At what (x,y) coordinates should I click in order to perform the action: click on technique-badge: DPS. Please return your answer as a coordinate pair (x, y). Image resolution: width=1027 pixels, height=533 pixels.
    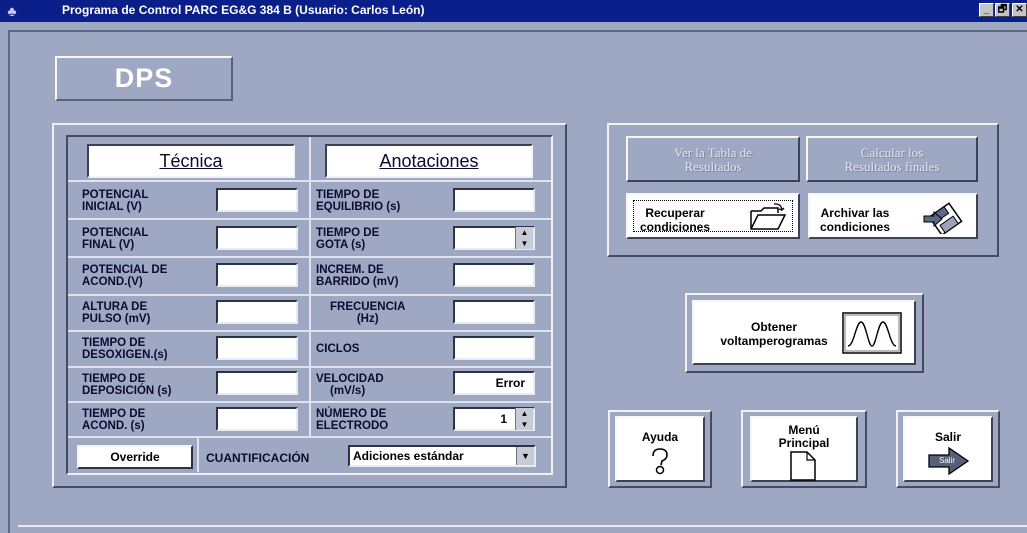
    Looking at the image, I should click on (144, 78).